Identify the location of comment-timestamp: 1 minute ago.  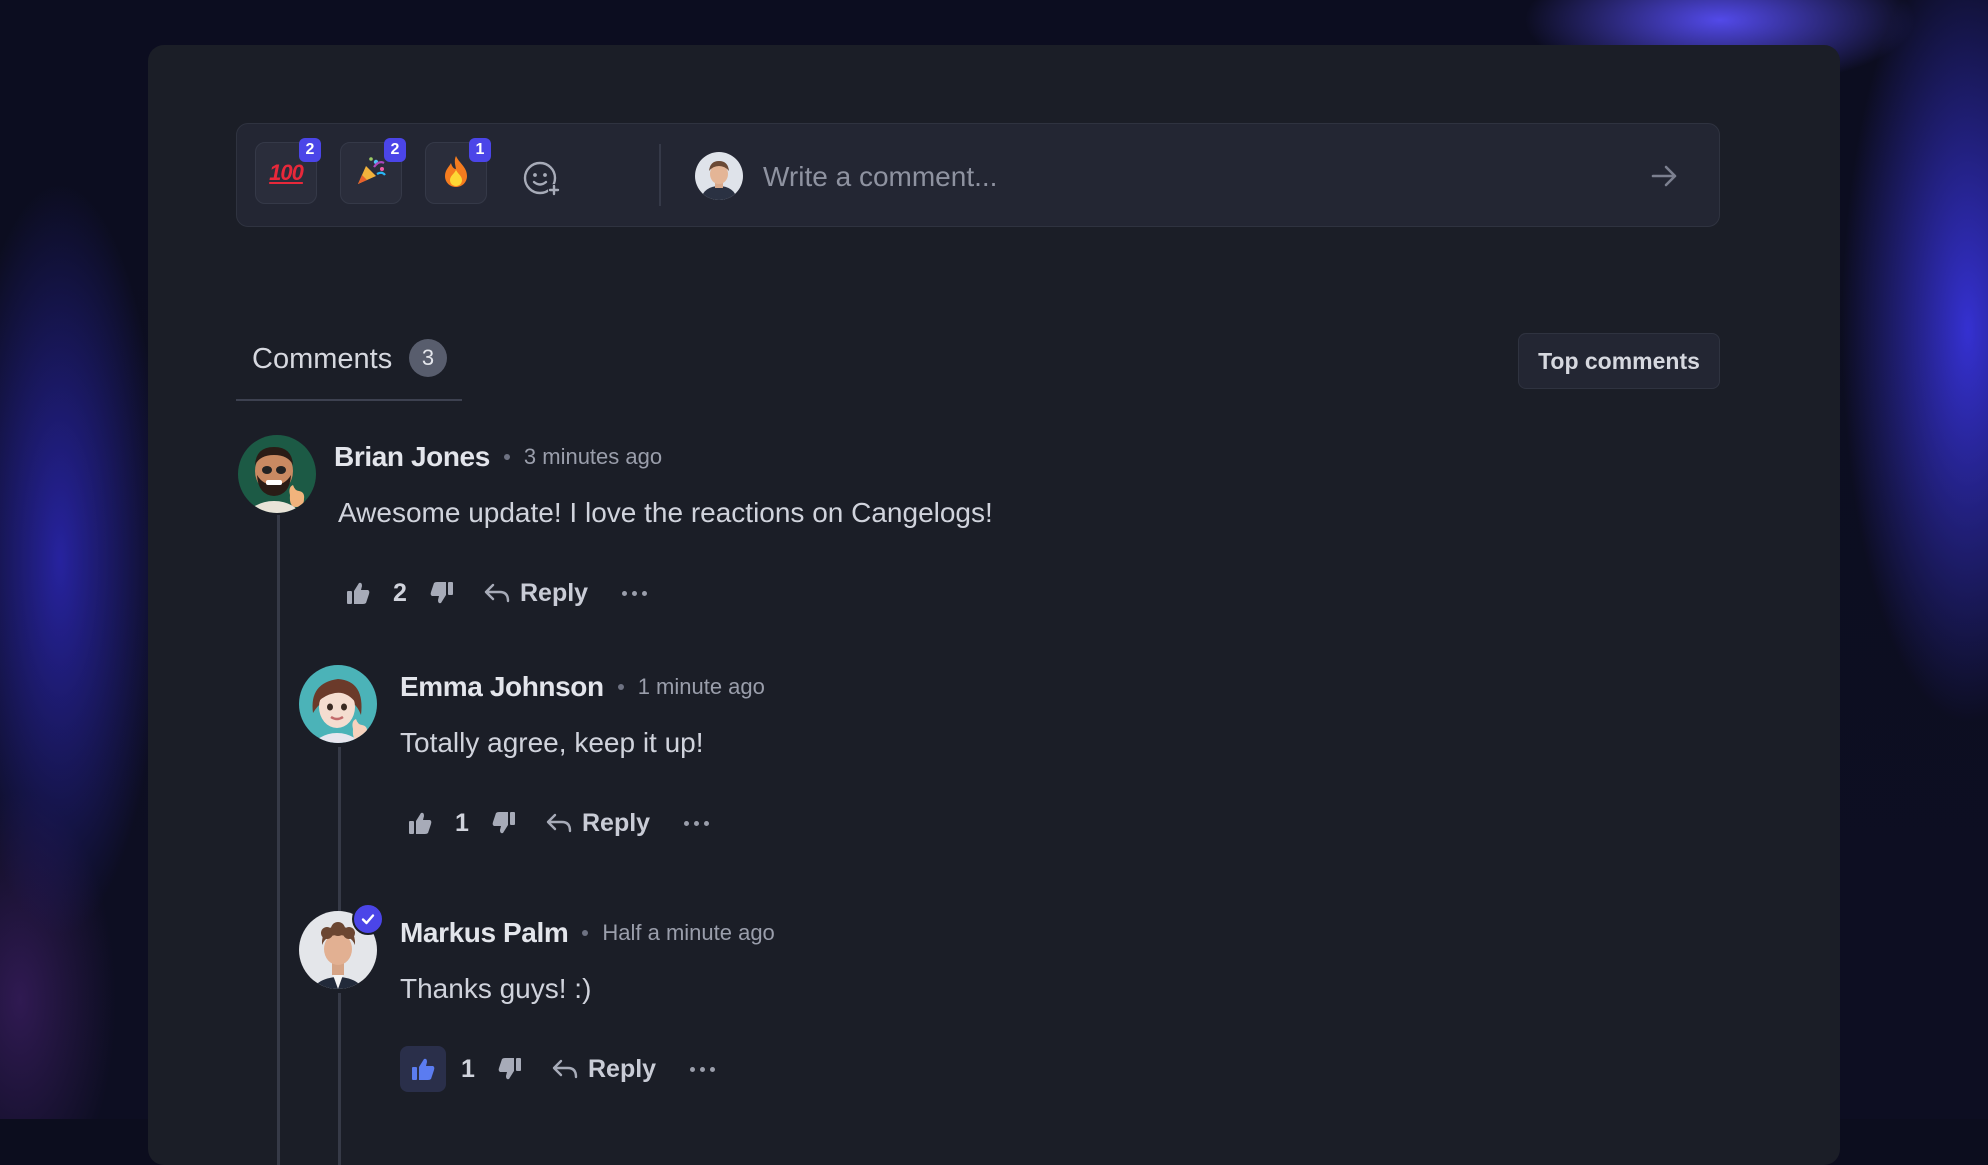
(701, 686).